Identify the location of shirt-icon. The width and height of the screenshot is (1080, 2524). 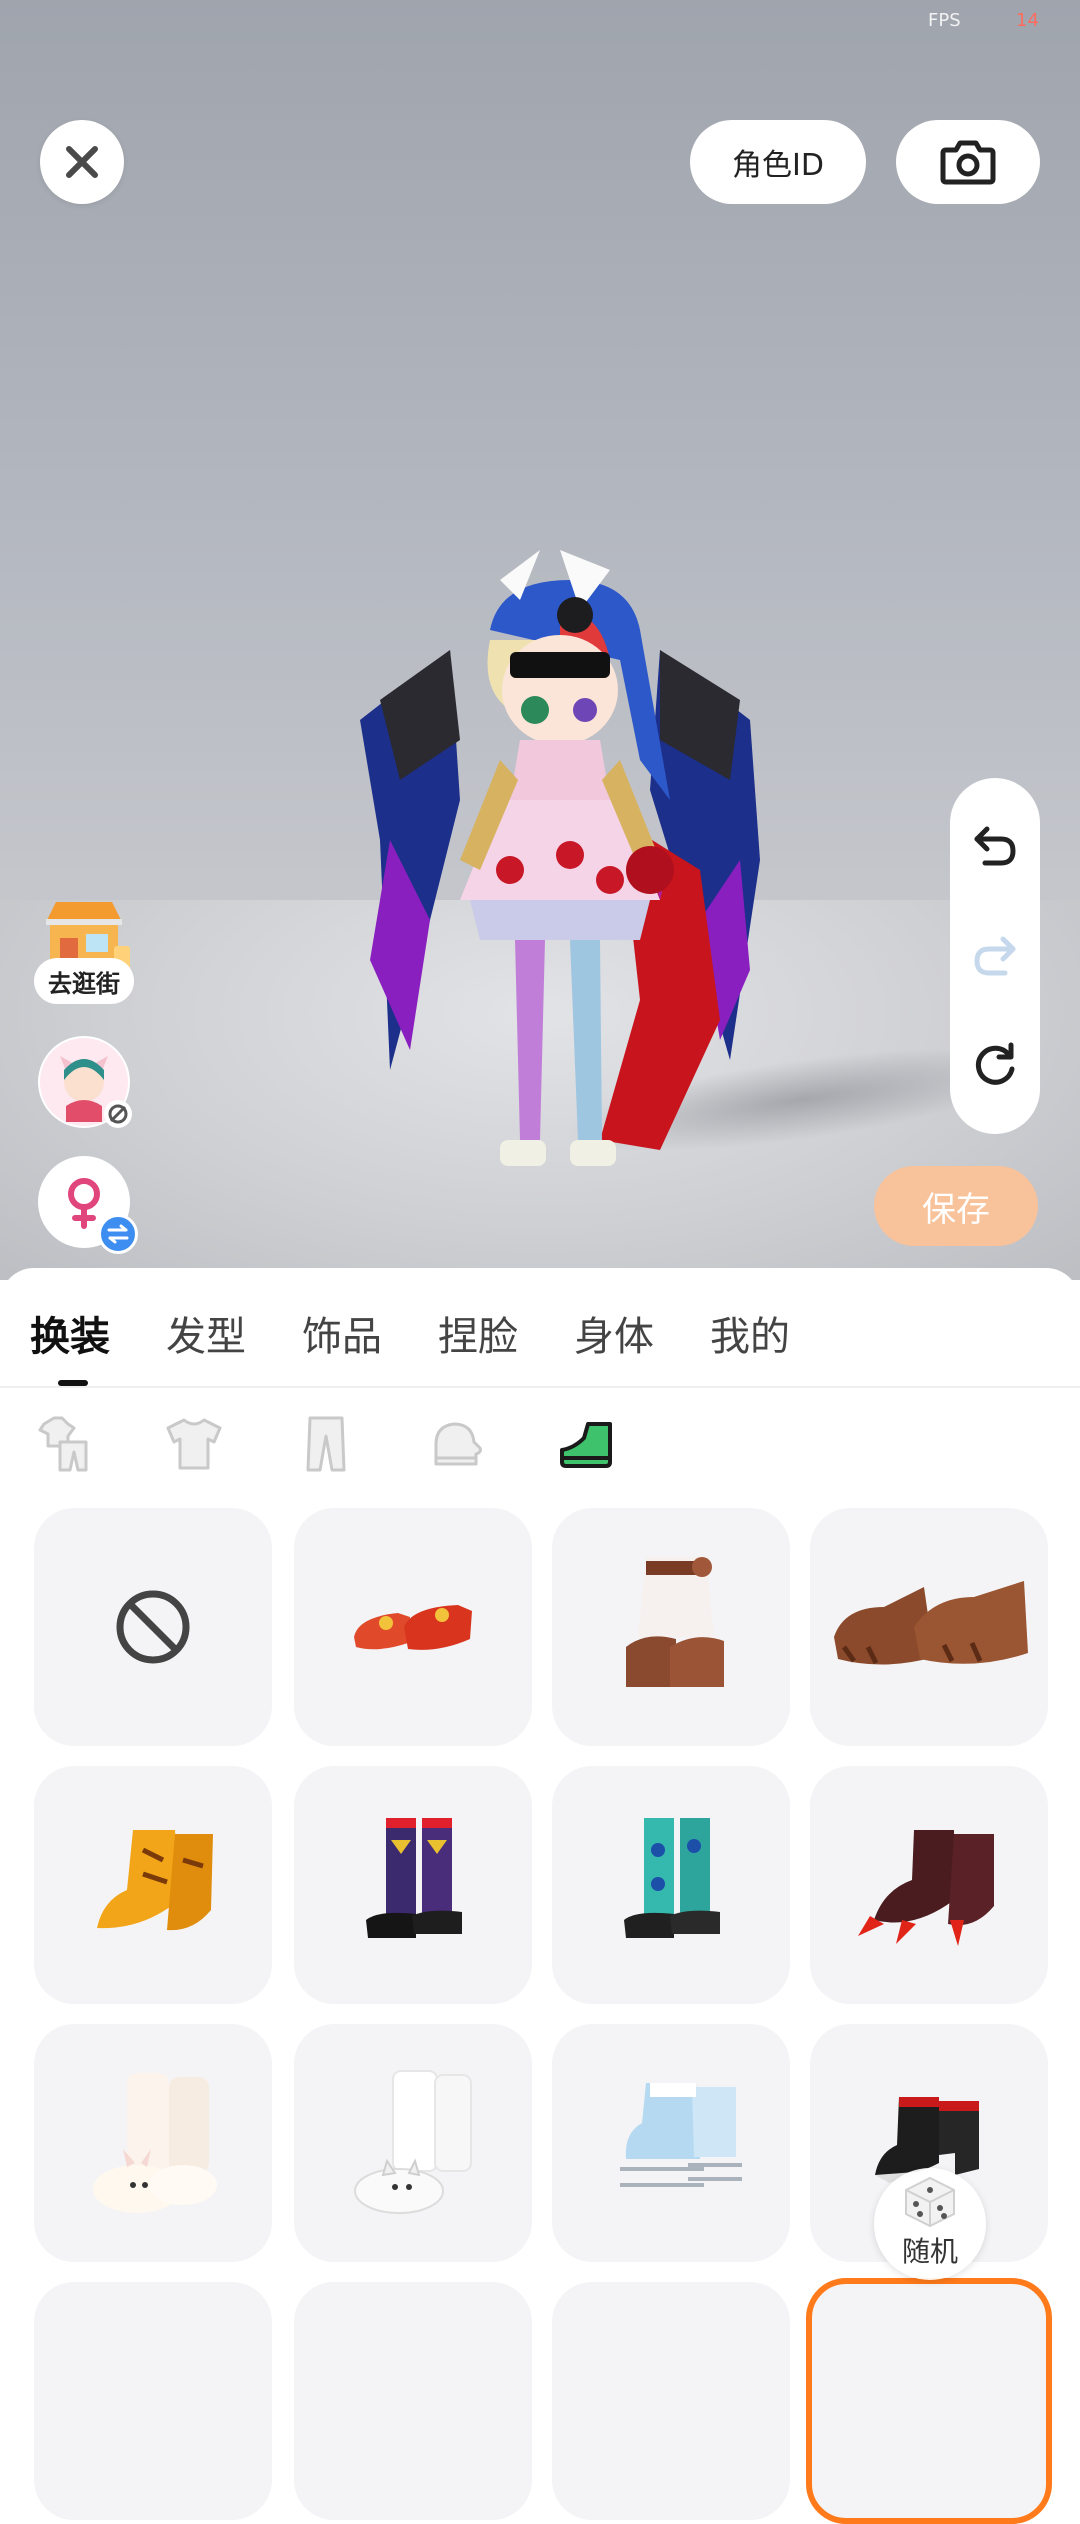
(194, 1444).